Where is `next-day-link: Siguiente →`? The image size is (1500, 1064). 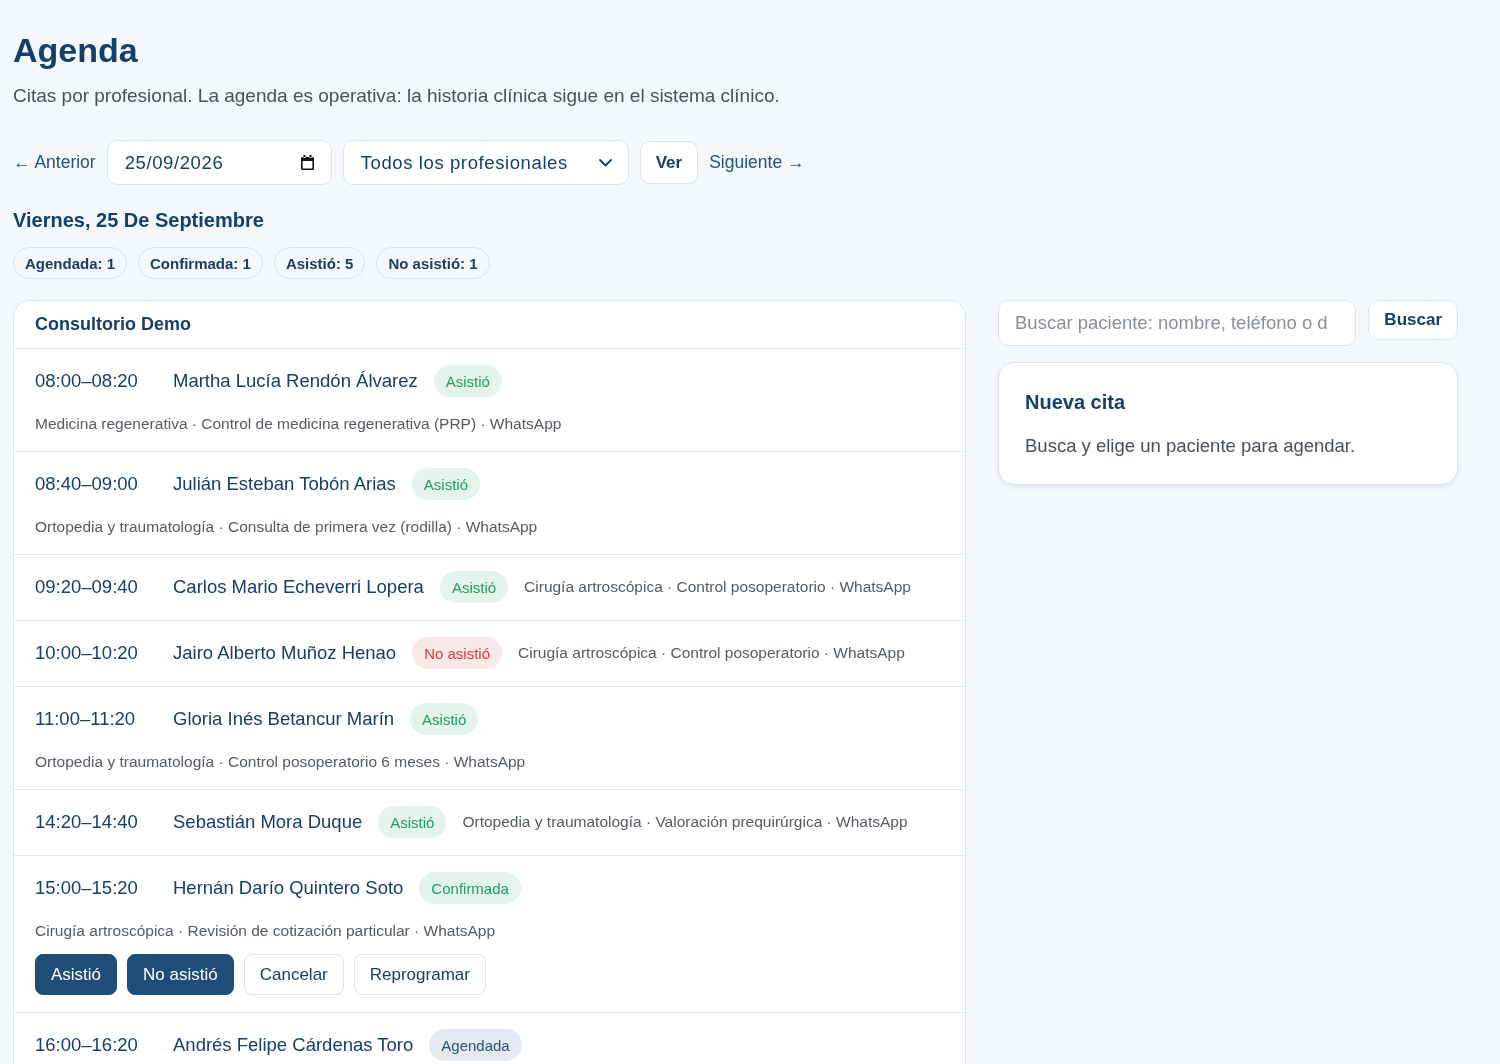 next-day-link: Siguiente → is located at coordinates (757, 162).